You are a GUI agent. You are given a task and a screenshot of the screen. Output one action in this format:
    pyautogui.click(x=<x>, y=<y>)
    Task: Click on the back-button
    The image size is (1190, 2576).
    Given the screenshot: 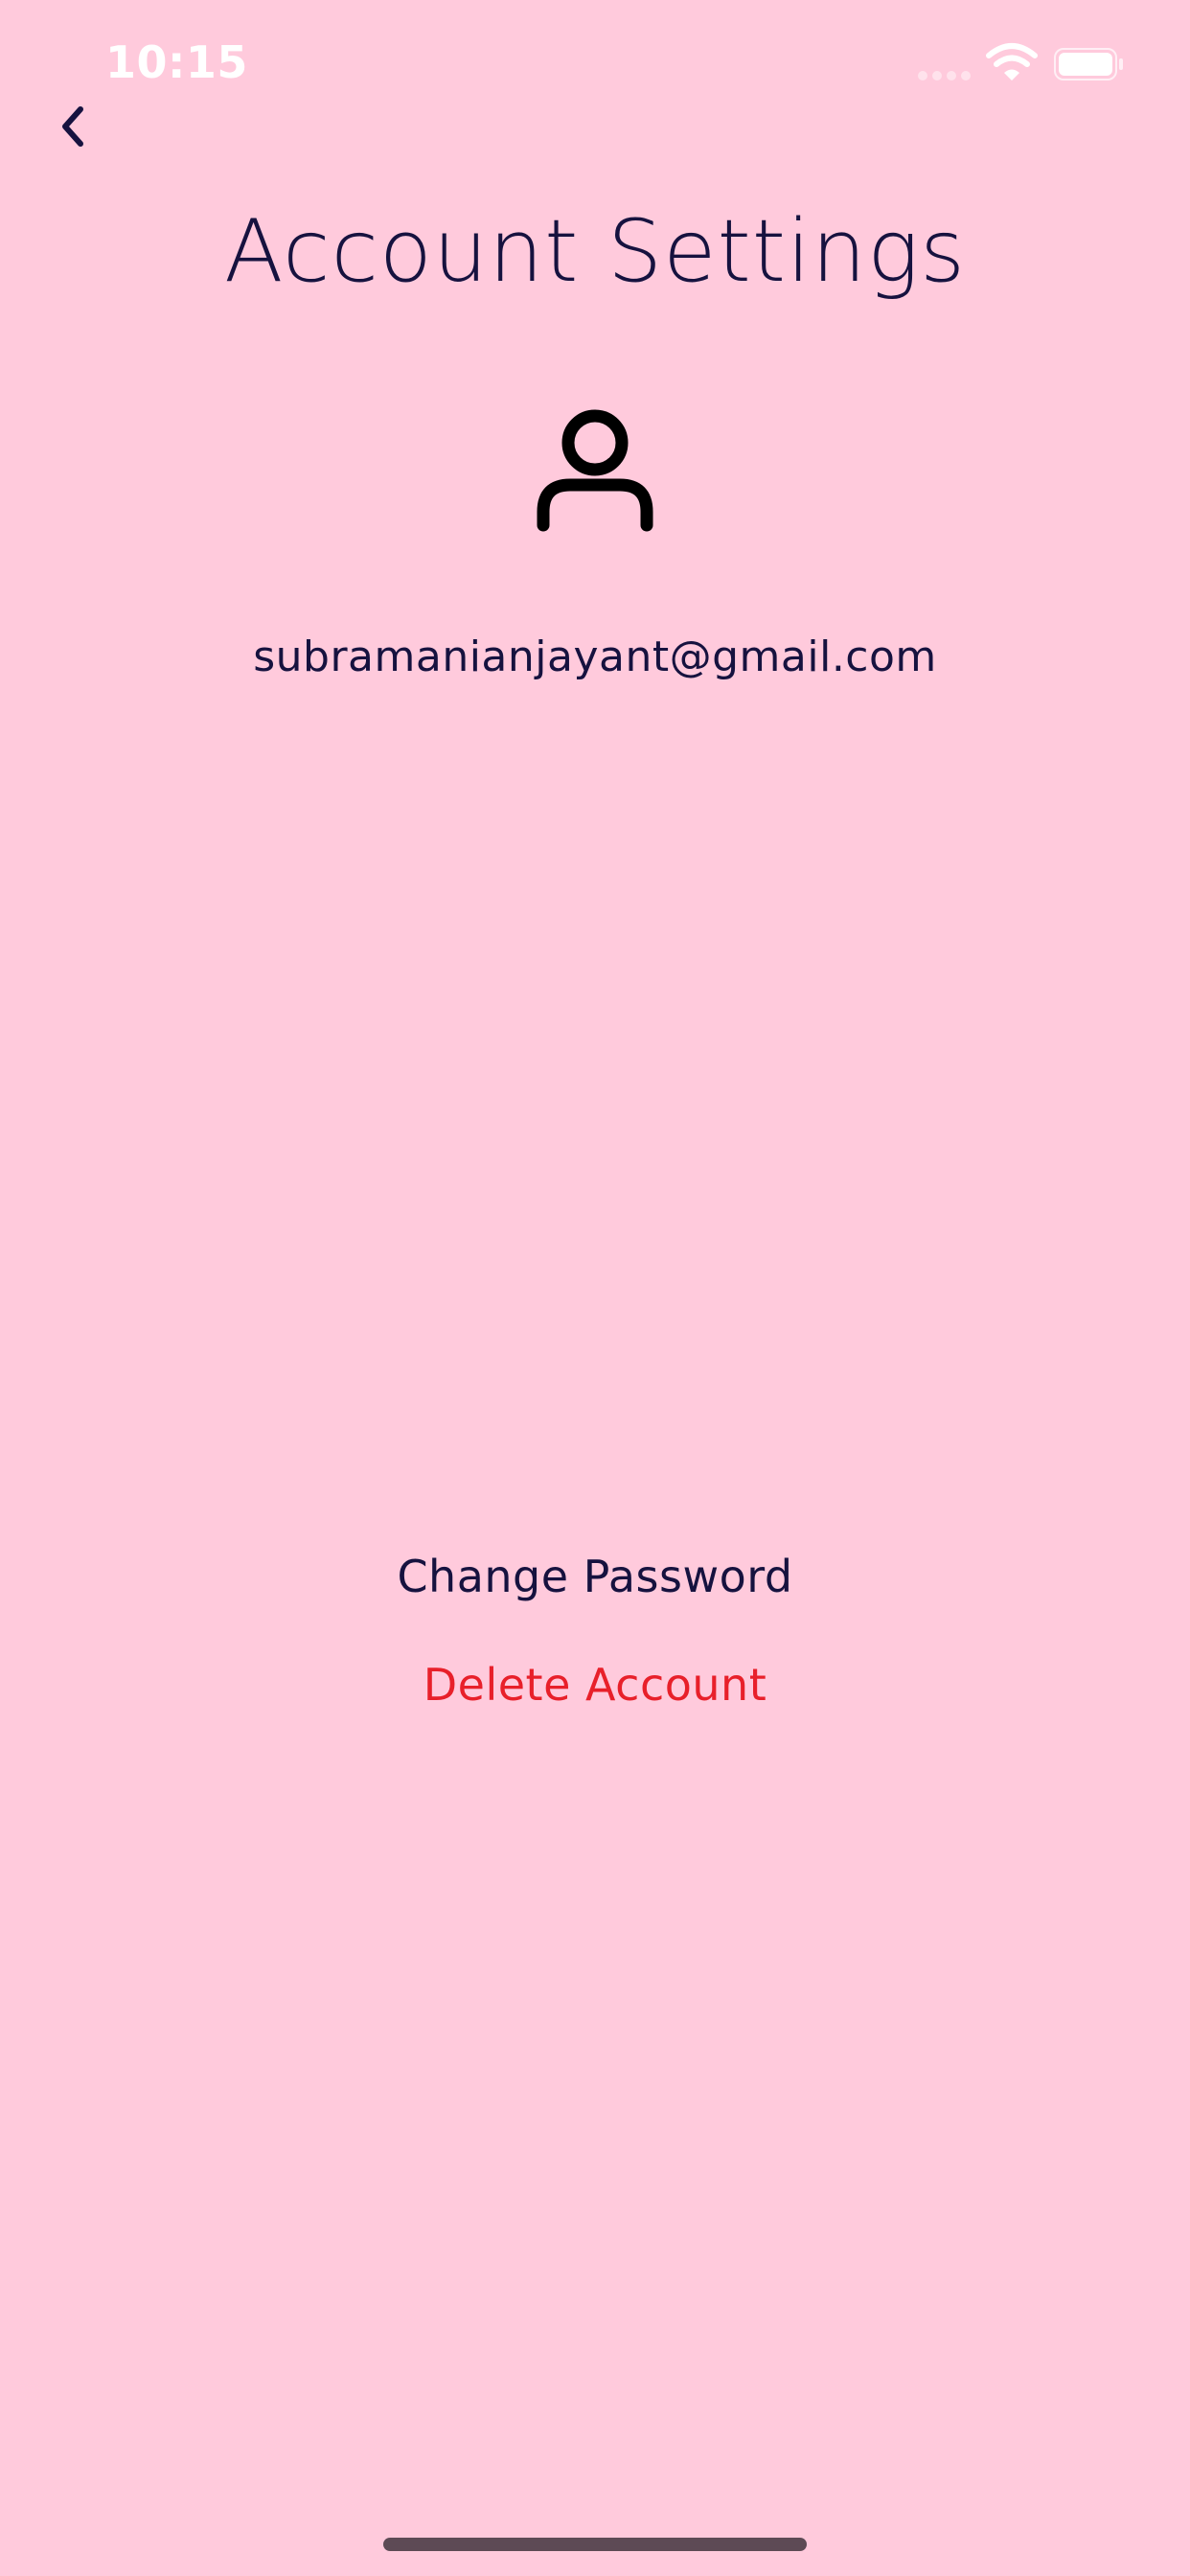 What is the action you would take?
    pyautogui.click(x=72, y=126)
    